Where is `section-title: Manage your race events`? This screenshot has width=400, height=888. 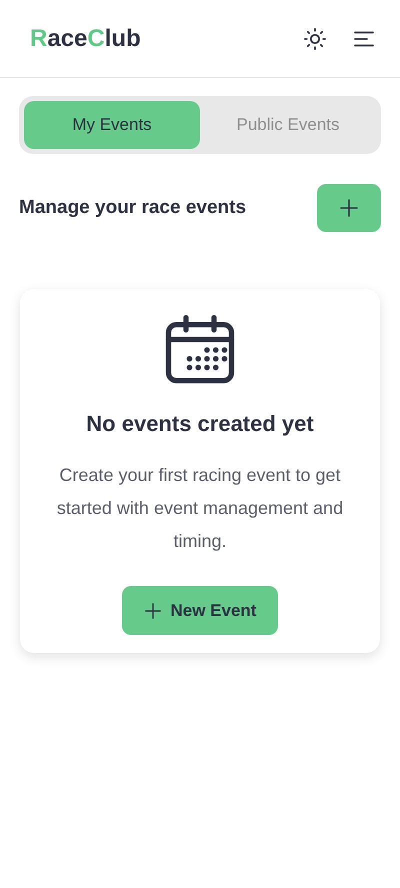 section-title: Manage your race events is located at coordinates (132, 208).